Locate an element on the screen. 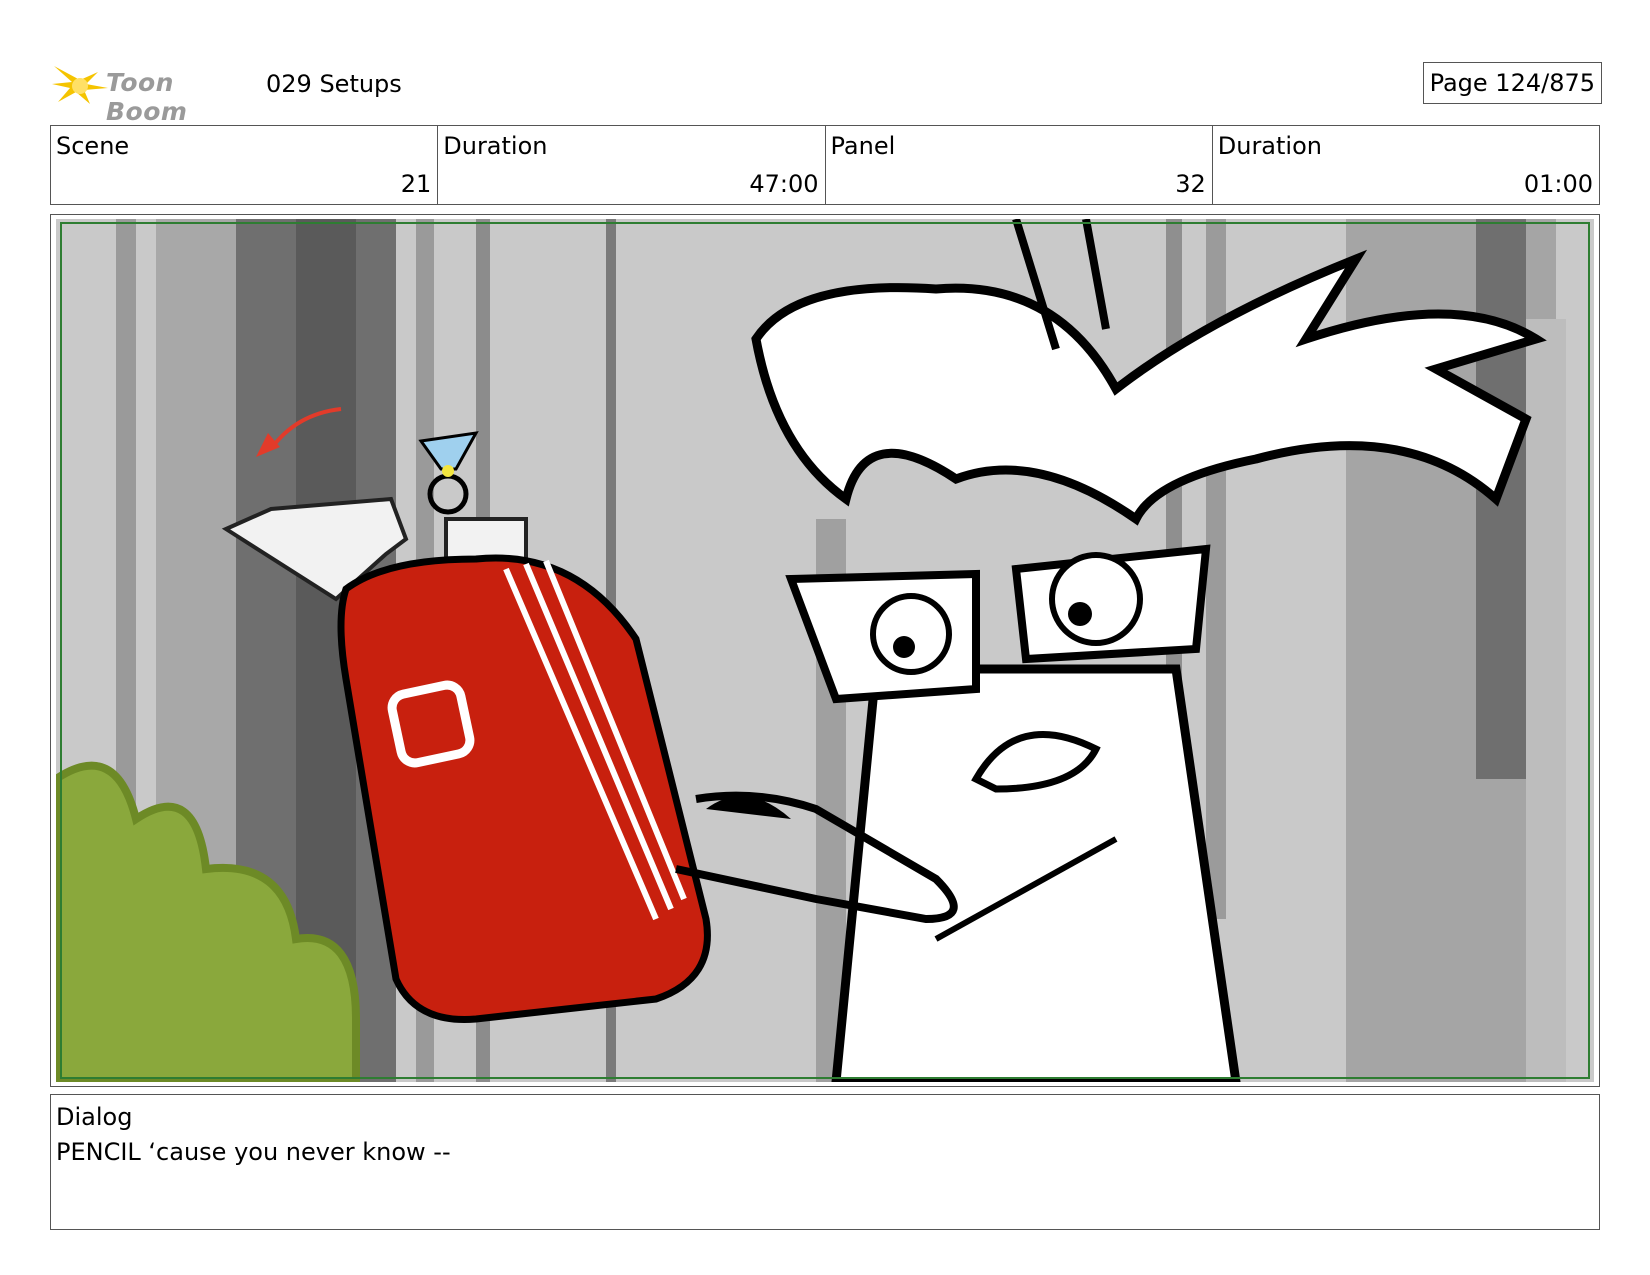  panel-value: 32 is located at coordinates (1190, 184).